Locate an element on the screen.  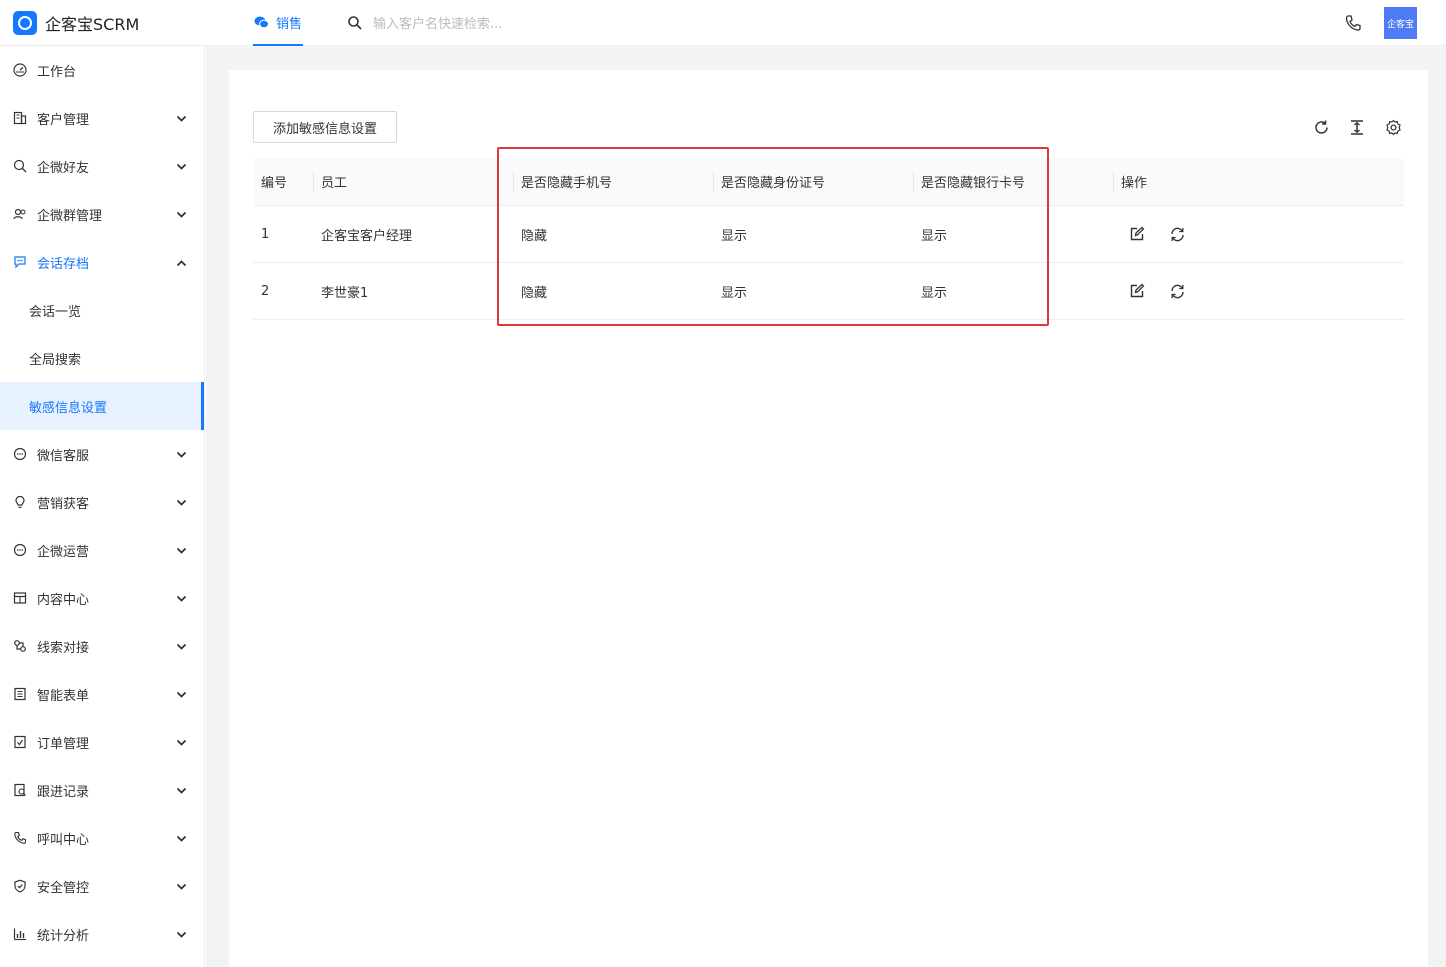
header-hide-id: 是否隐藏身份证号 is located at coordinates (773, 183).